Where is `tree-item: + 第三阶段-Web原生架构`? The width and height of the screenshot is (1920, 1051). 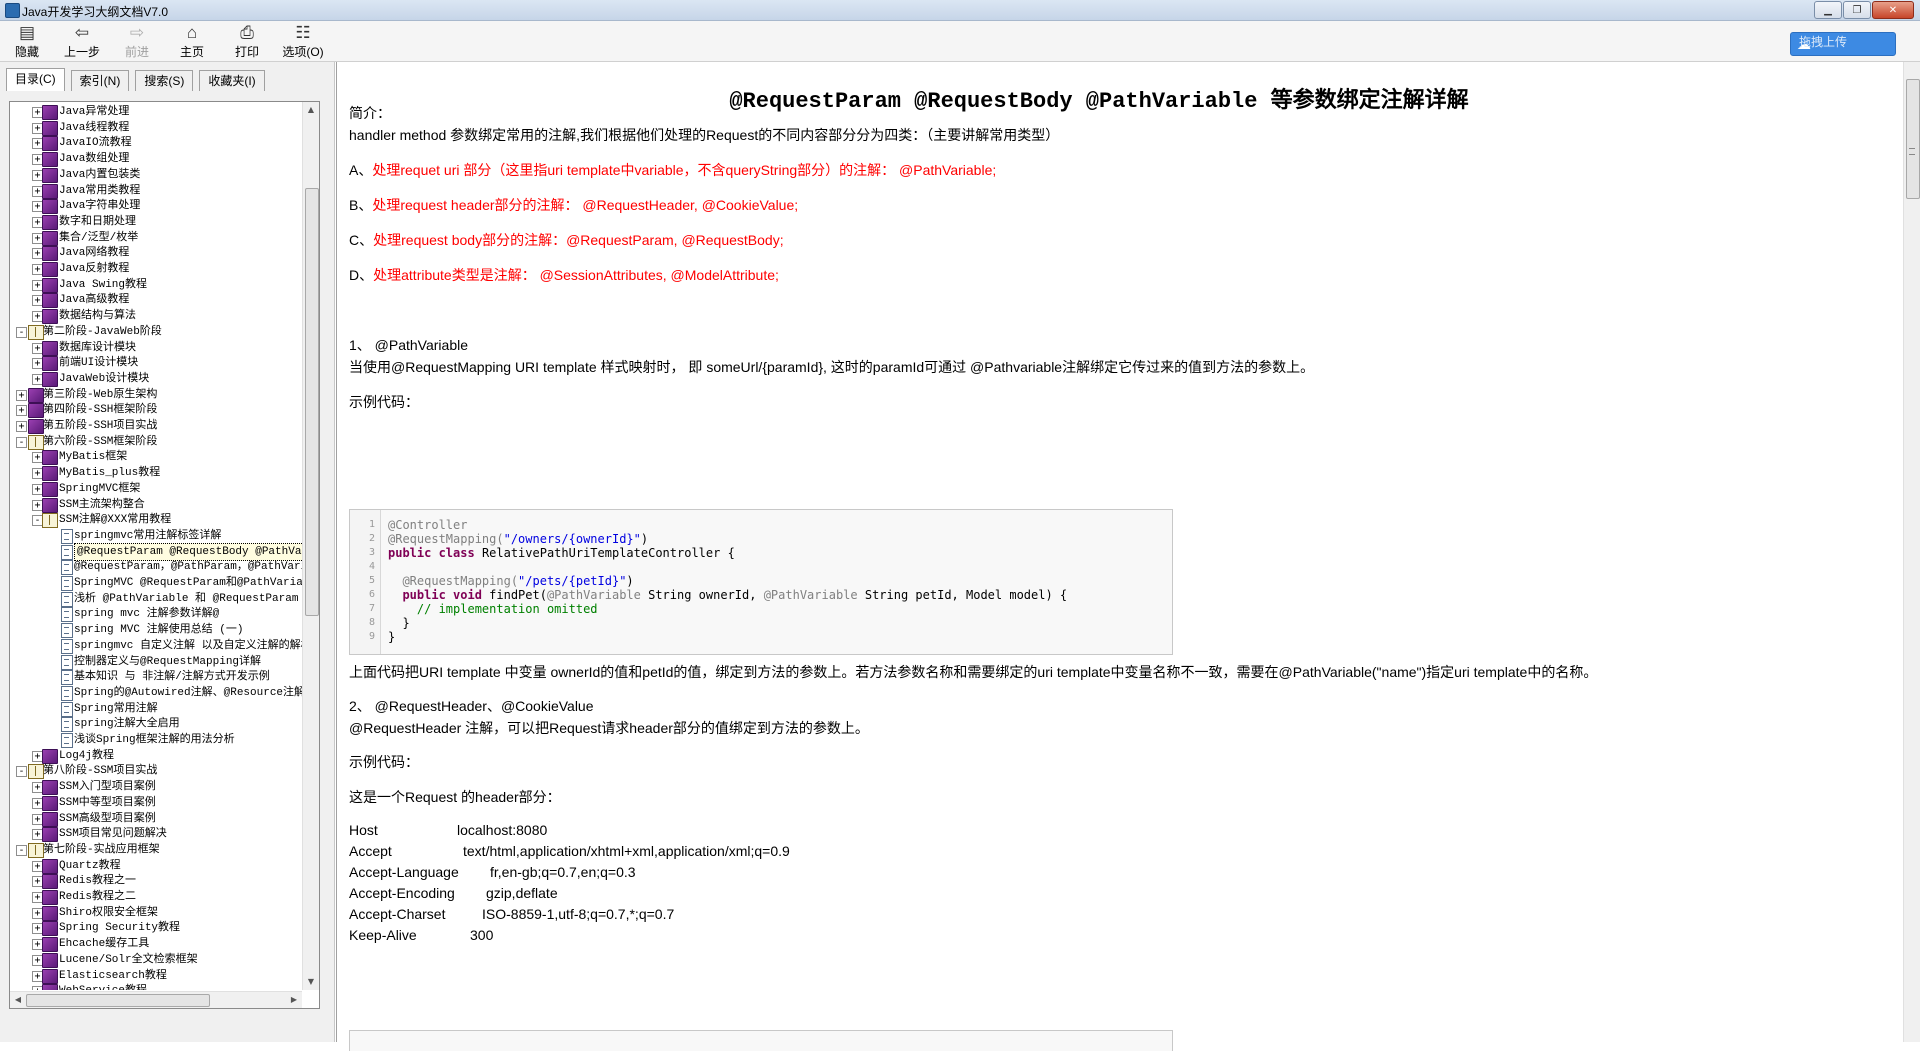 tree-item: + 第三阶段-Web原生架构 is located at coordinates (156, 395).